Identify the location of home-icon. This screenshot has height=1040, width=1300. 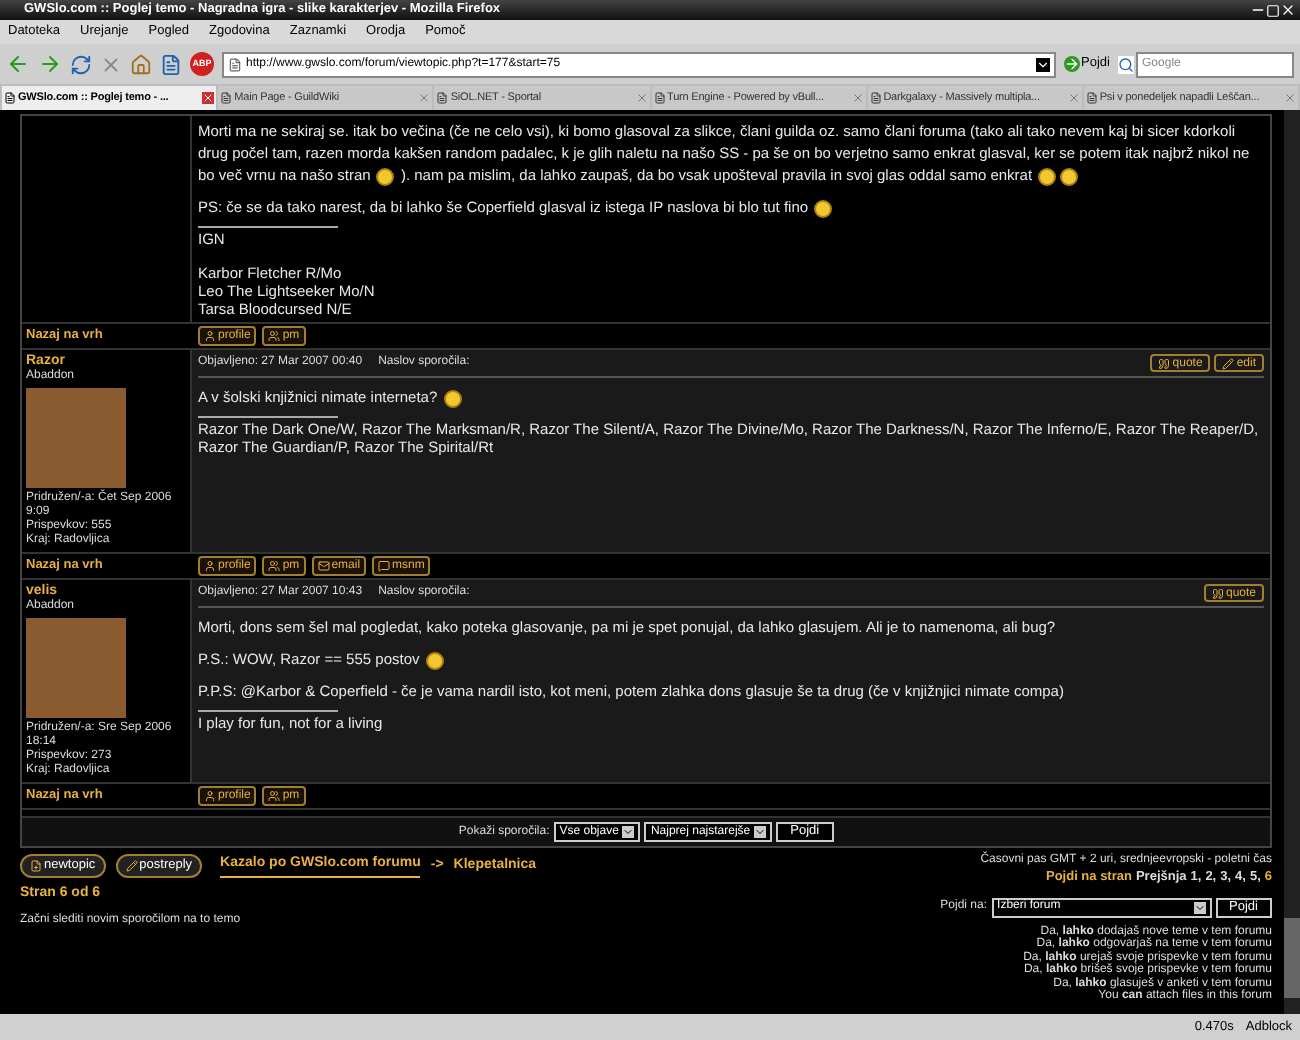
(141, 64).